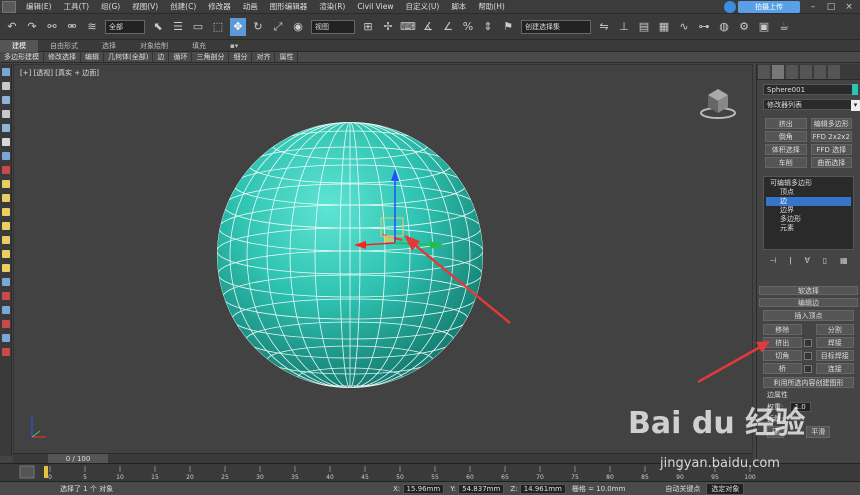 The image size is (860, 495). I want to click on restore-icon: □, so click(831, 7).